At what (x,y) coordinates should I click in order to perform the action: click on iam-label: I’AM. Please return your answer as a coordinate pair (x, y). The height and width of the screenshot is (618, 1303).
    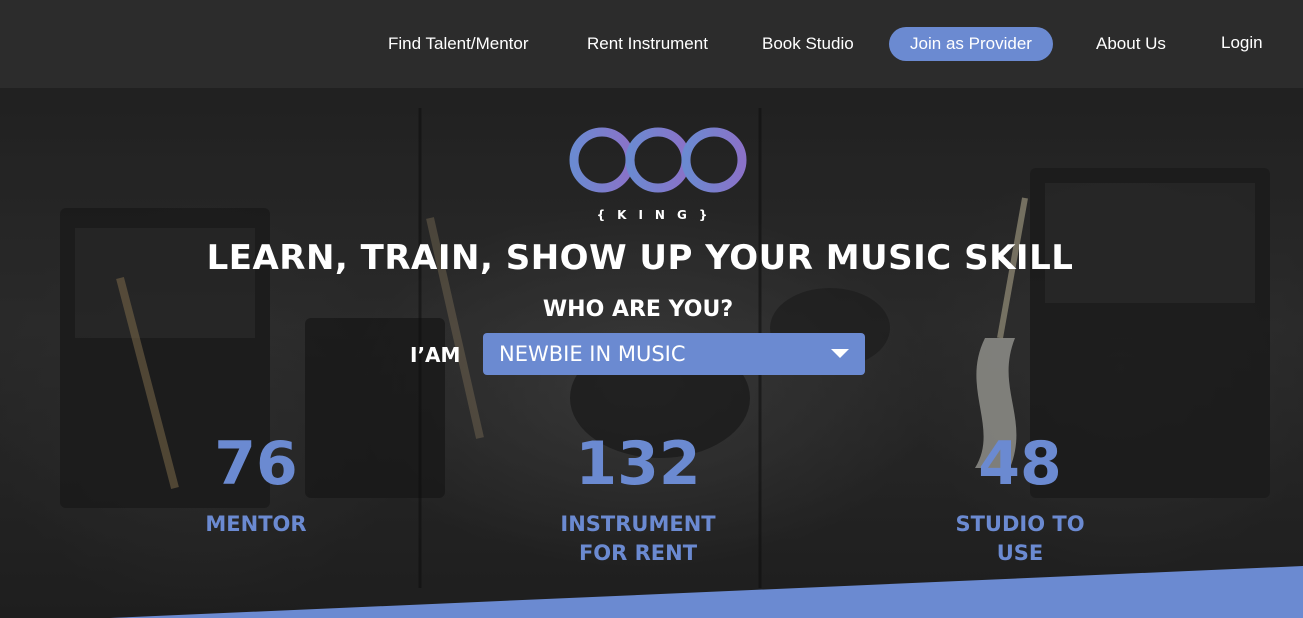
    Looking at the image, I should click on (435, 355).